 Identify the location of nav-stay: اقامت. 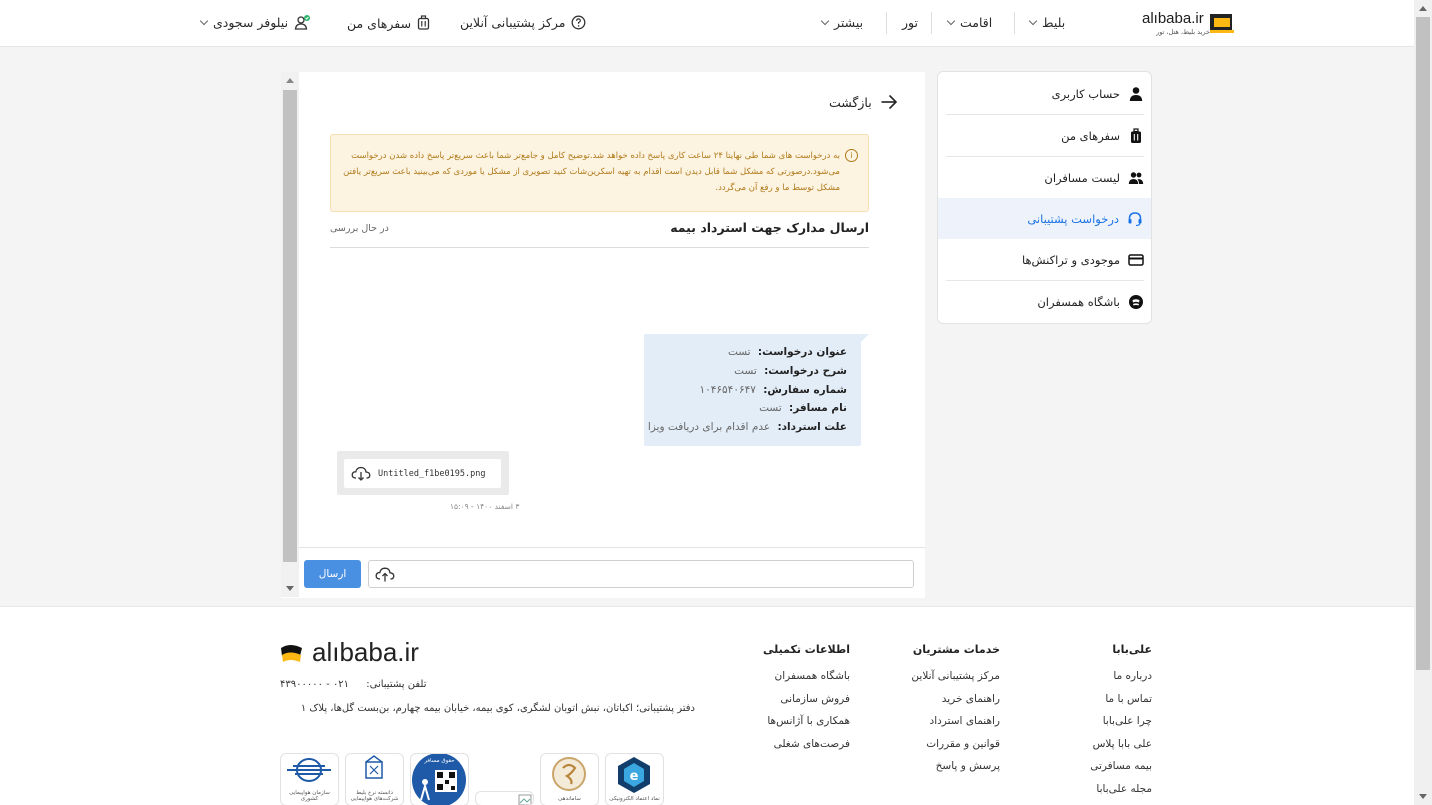
(969, 22).